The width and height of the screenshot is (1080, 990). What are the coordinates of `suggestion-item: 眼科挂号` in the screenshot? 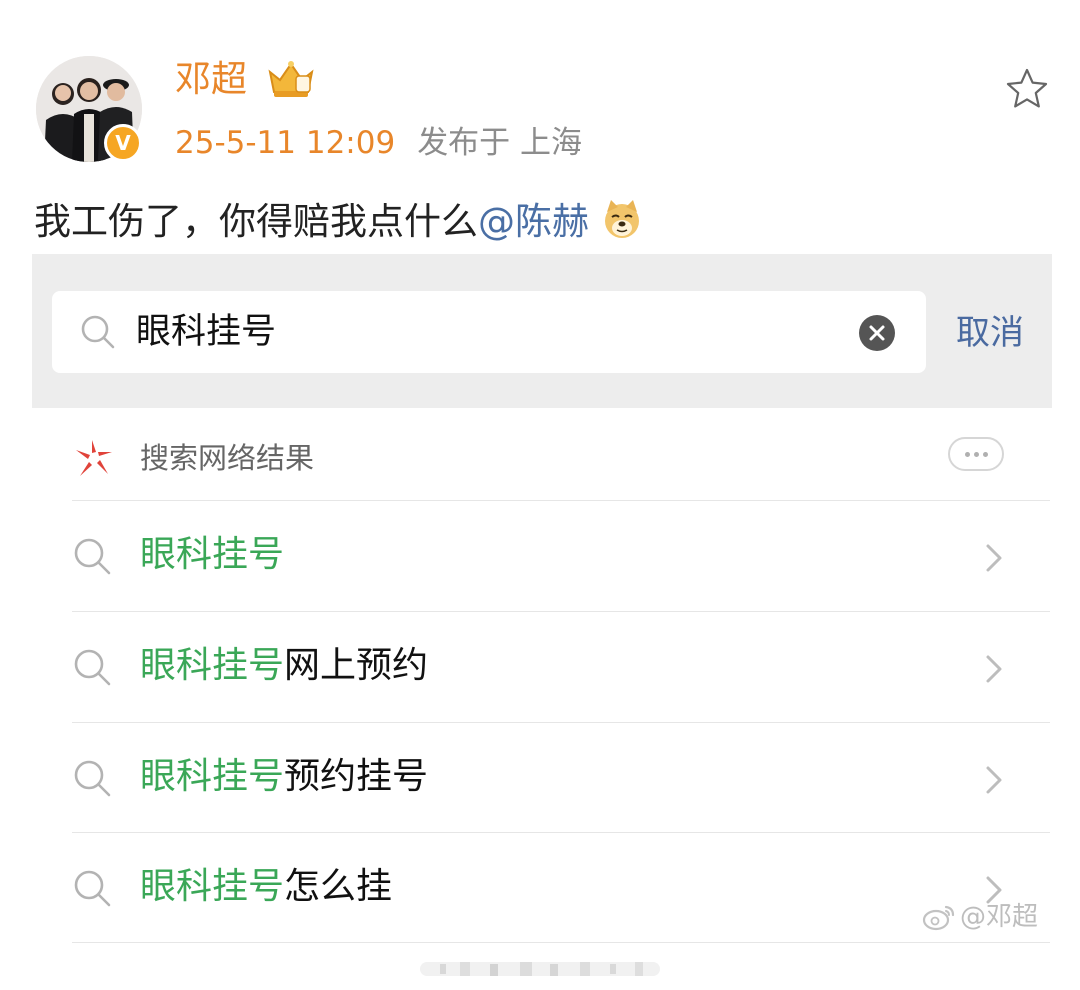 It's located at (542, 557).